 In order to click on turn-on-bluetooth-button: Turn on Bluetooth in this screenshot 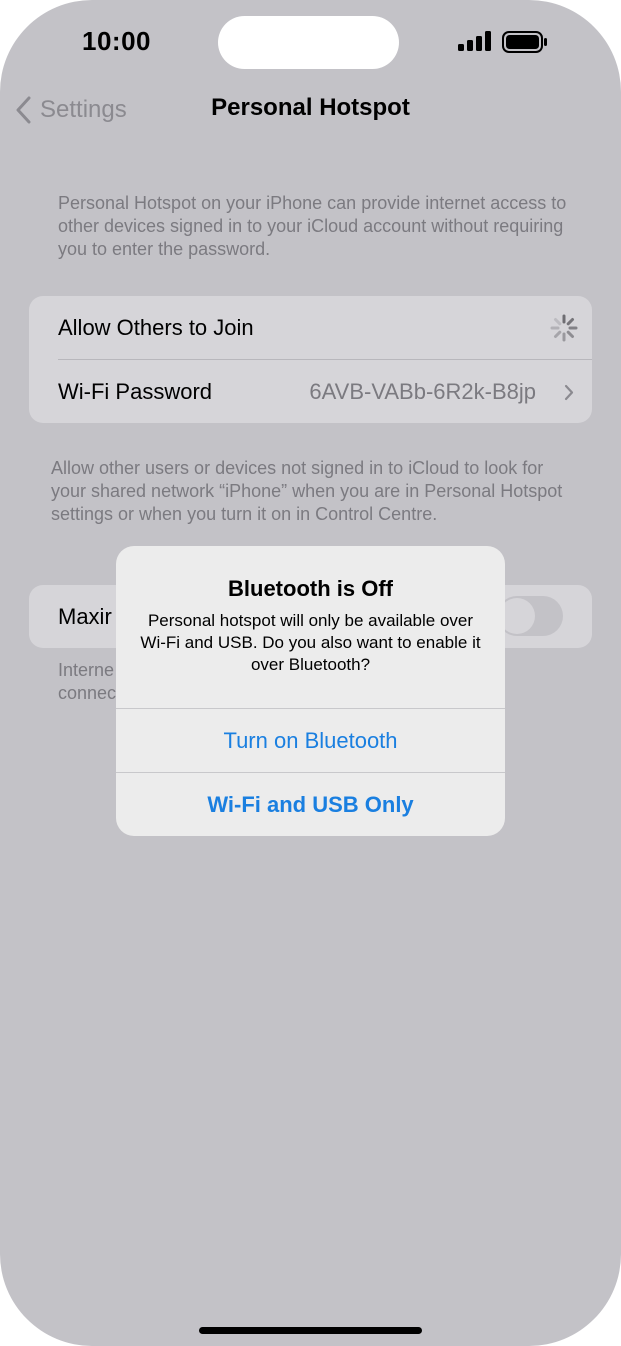, I will do `click(310, 740)`.